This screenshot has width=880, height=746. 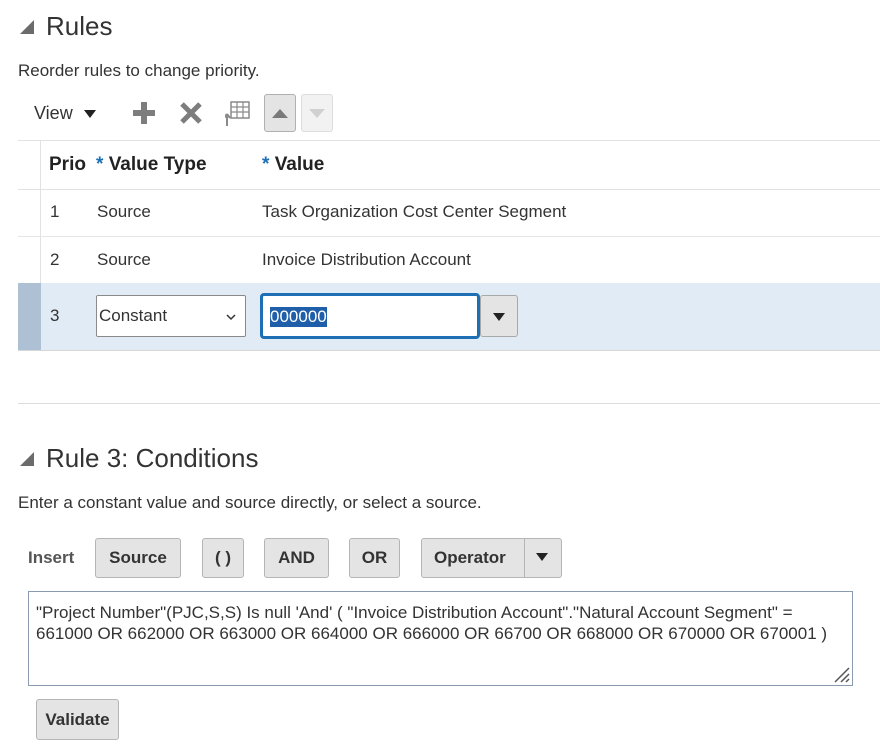 What do you see at coordinates (223, 558) in the screenshot?
I see `insert-parentheses-button: ( )` at bounding box center [223, 558].